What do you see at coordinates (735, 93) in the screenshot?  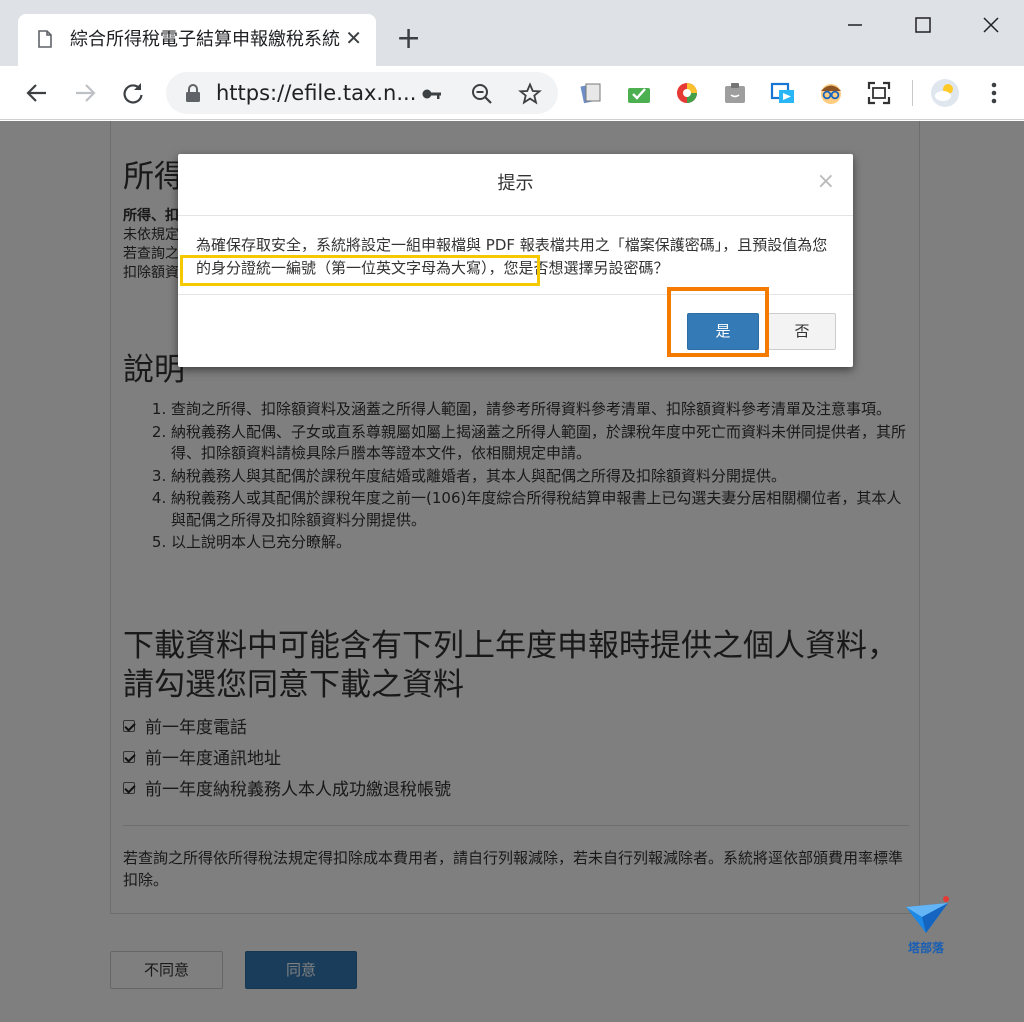 I see `extension-clipboard-icon` at bounding box center [735, 93].